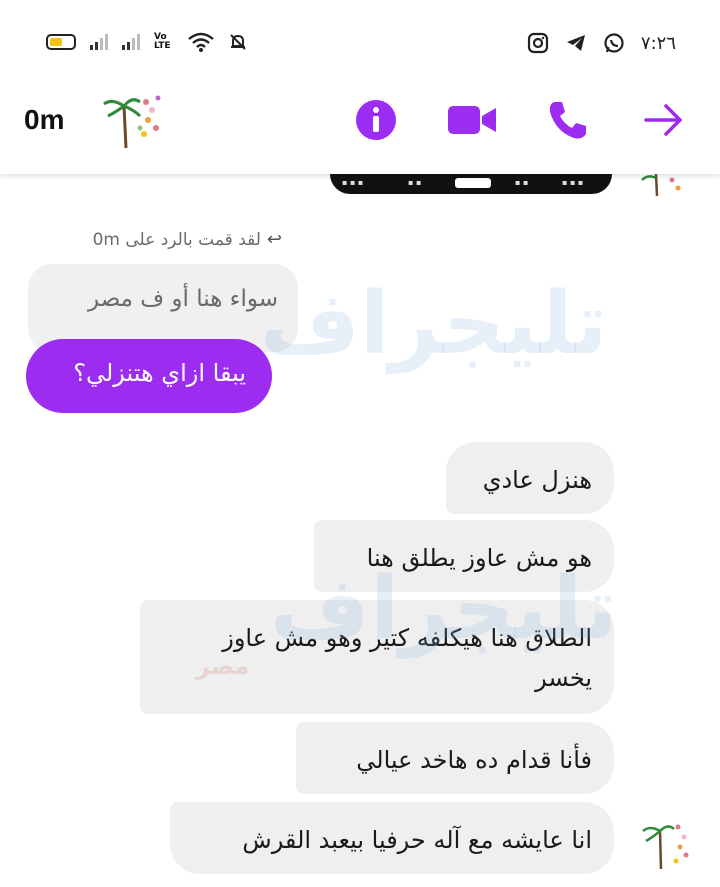 This screenshot has width=720, height=887. I want to click on phone-call-icon, so click(568, 120).